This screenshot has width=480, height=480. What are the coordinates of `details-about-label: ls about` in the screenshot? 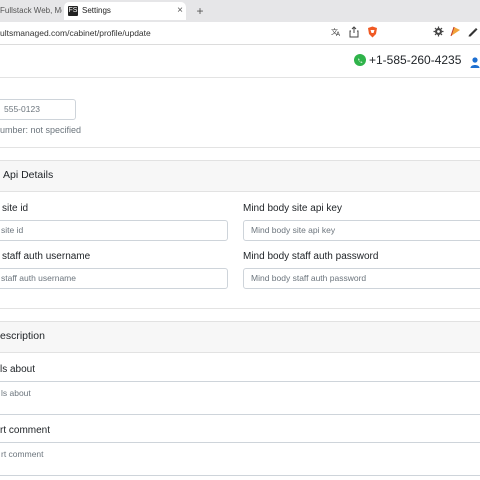 It's located at (18, 369).